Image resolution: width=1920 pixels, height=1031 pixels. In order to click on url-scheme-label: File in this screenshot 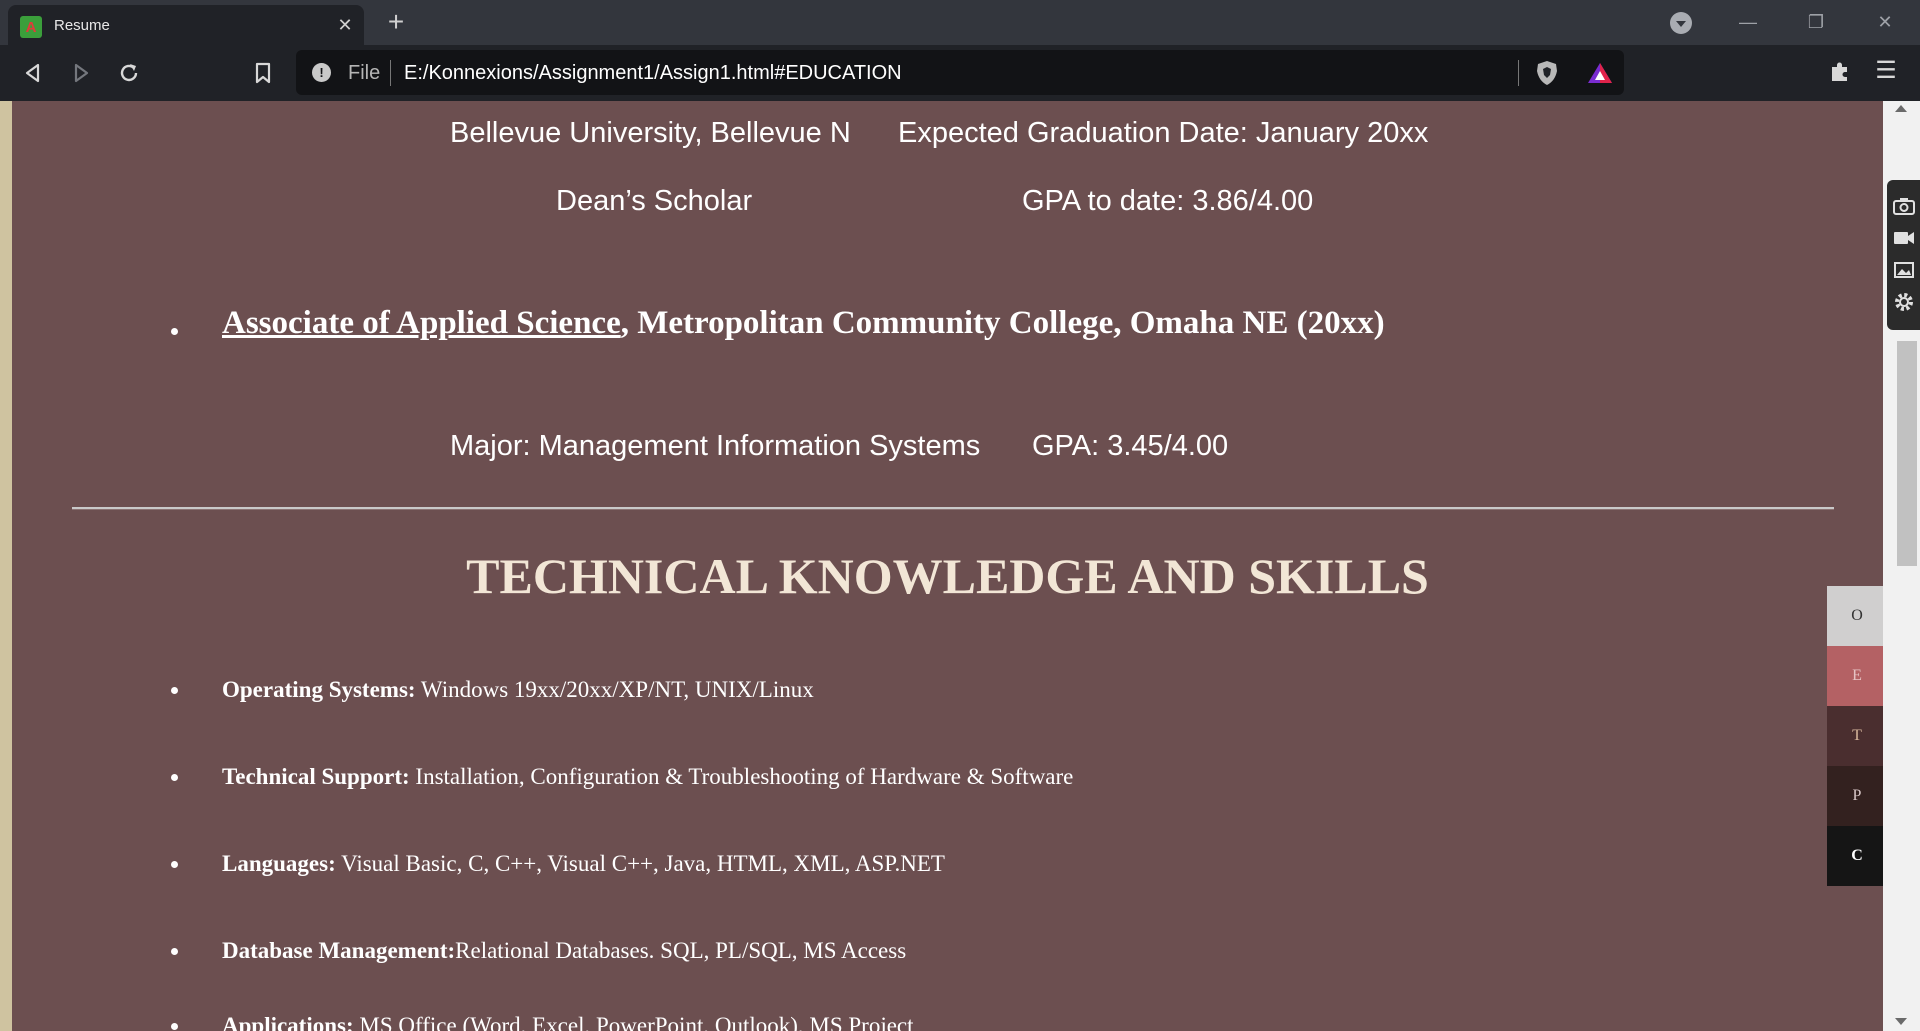, I will do `click(364, 73)`.